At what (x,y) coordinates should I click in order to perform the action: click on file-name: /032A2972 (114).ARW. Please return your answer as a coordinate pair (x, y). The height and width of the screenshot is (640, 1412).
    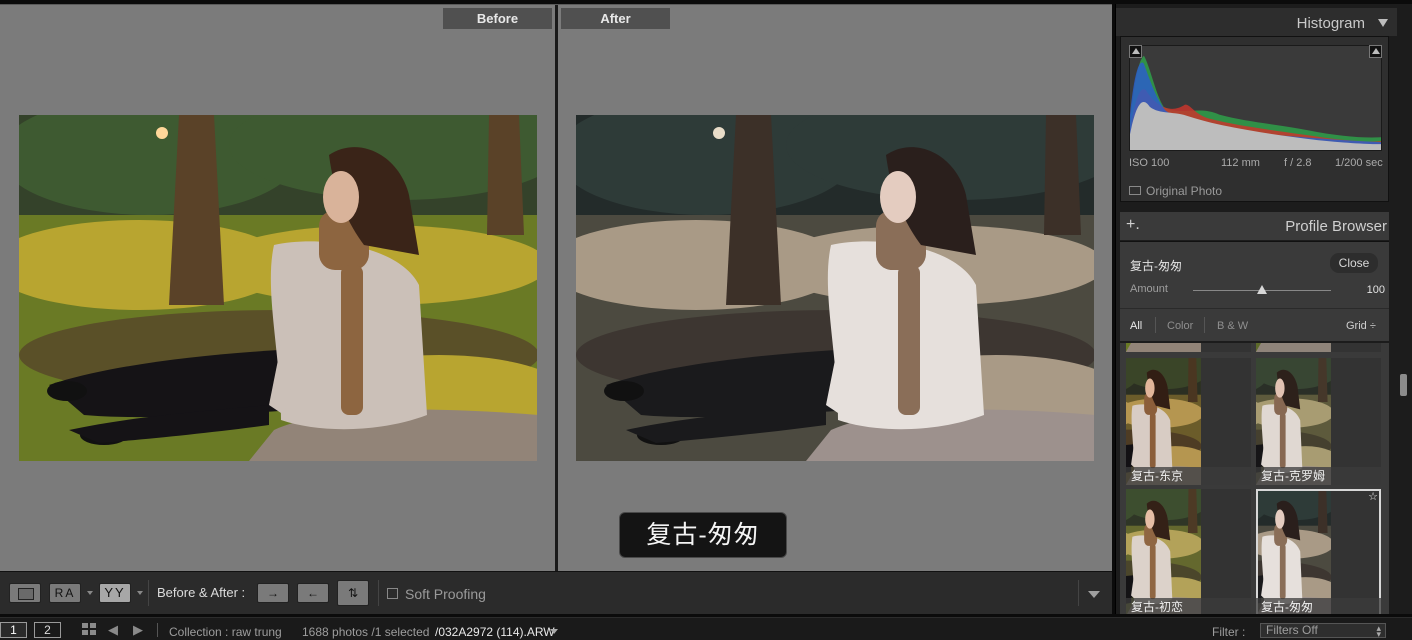
    Looking at the image, I should click on (495, 632).